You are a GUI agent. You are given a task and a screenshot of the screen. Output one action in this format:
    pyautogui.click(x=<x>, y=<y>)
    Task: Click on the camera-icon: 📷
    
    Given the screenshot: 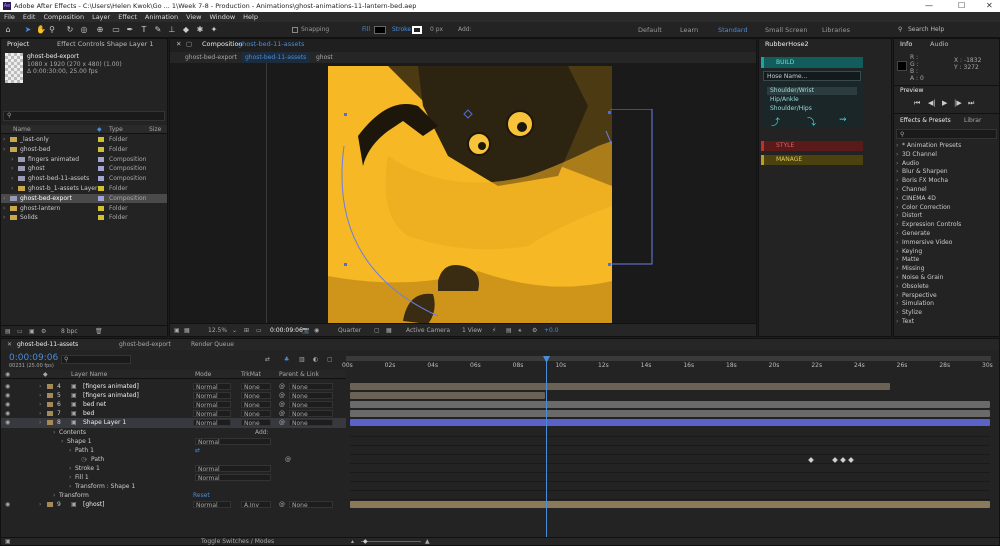 What is the action you would take?
    pyautogui.click(x=305, y=330)
    